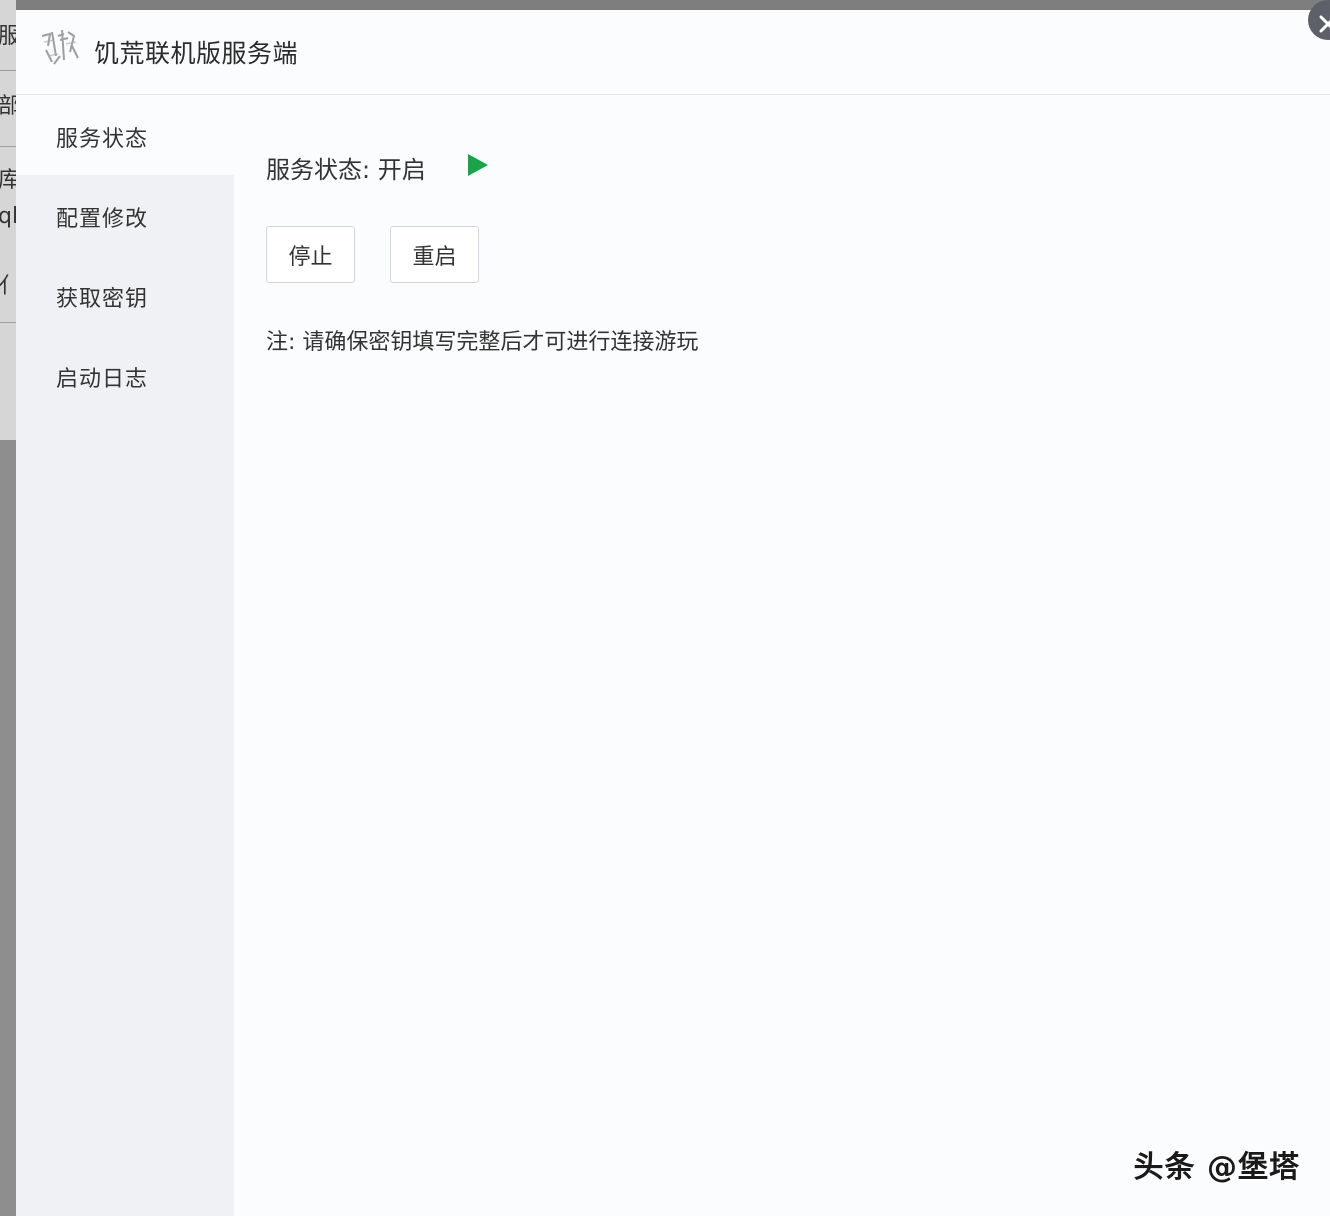 This screenshot has width=1330, height=1216. I want to click on play-icon, so click(478, 165).